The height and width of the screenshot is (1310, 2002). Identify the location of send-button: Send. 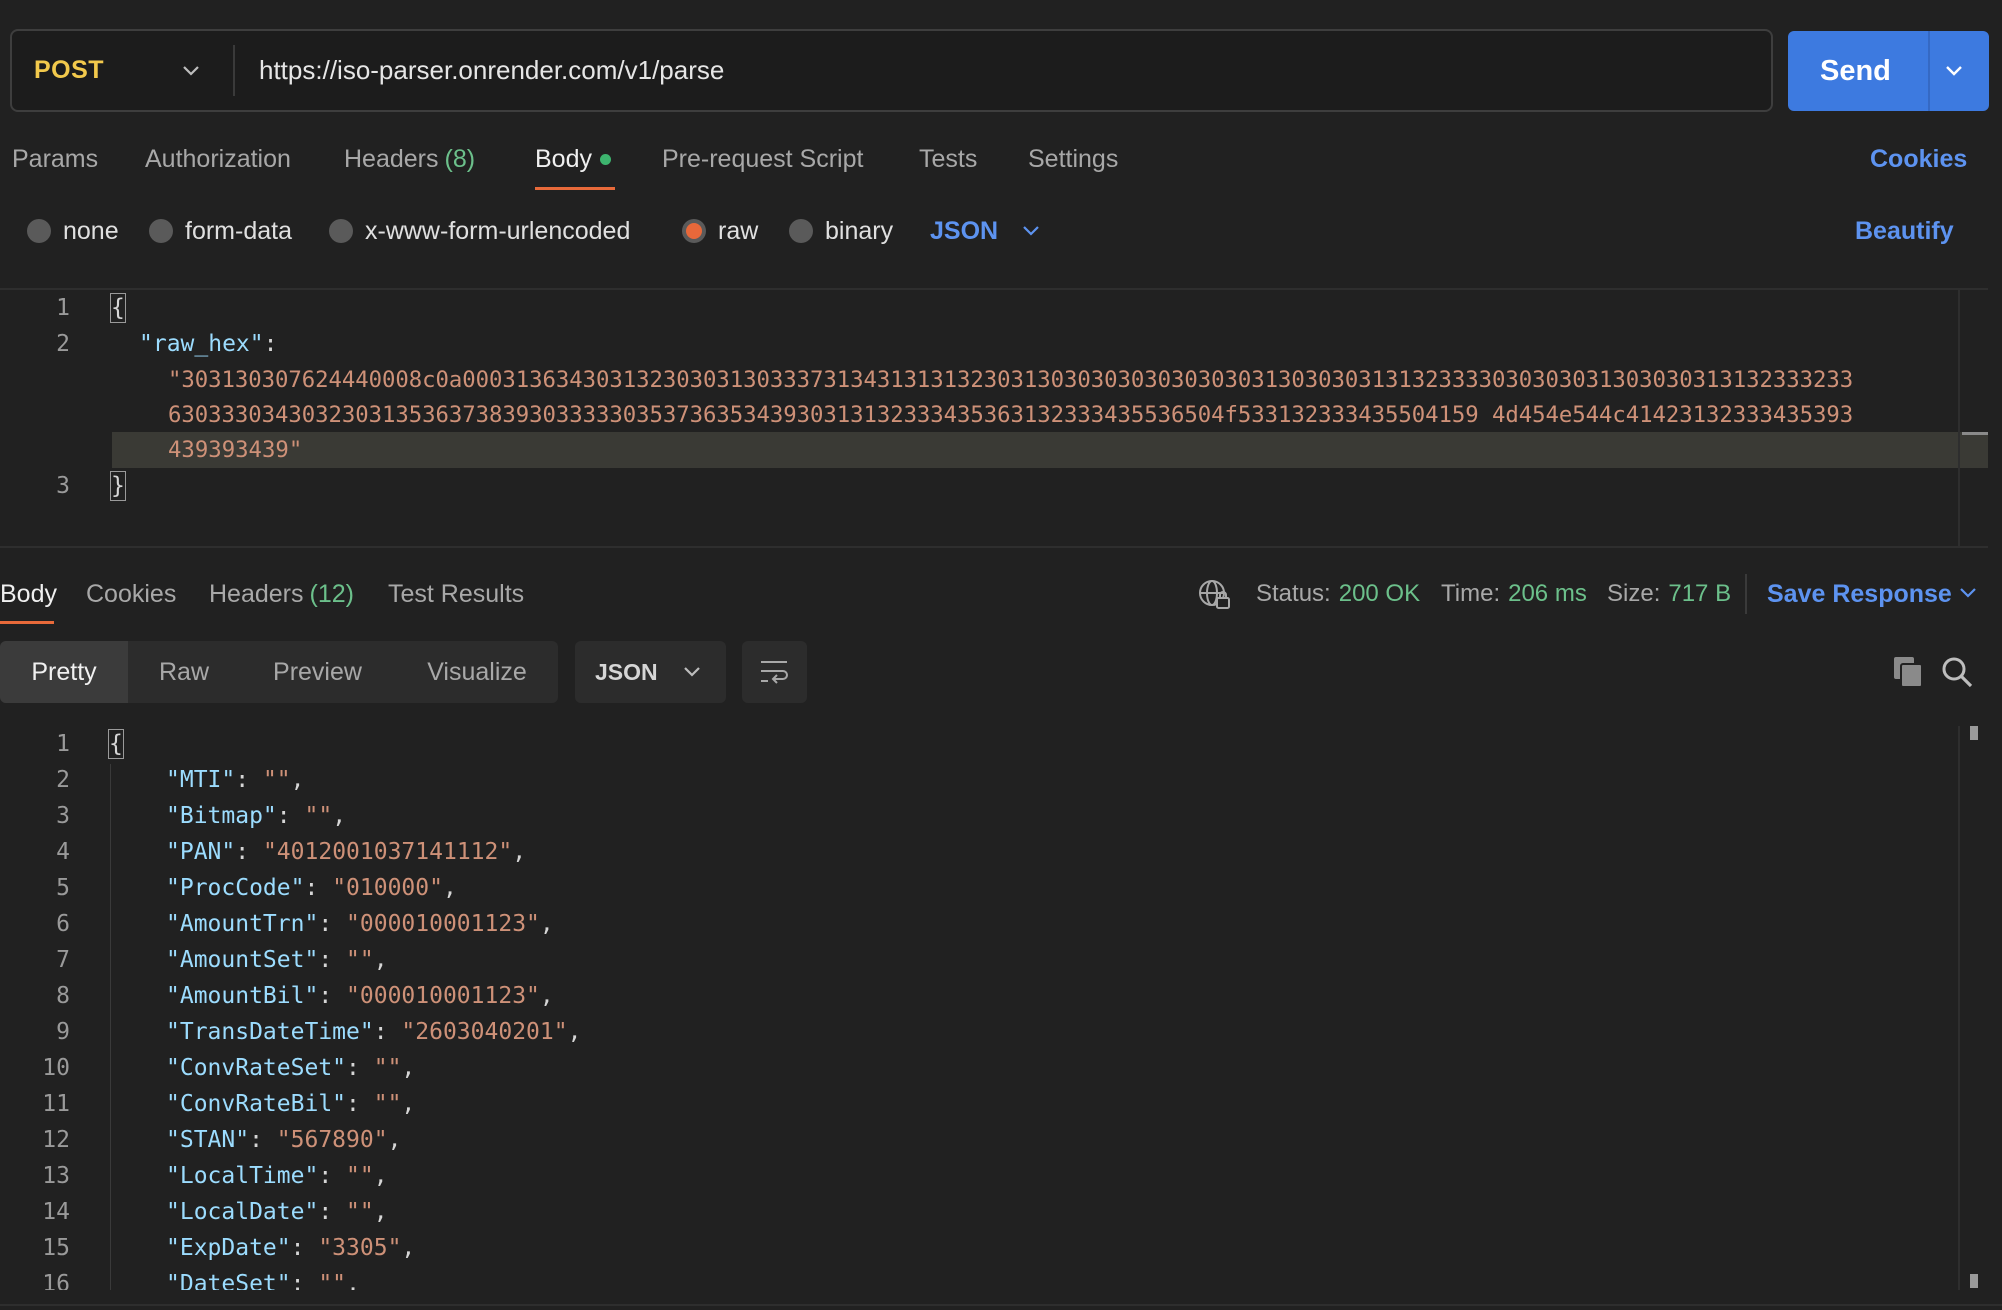
(1888, 71).